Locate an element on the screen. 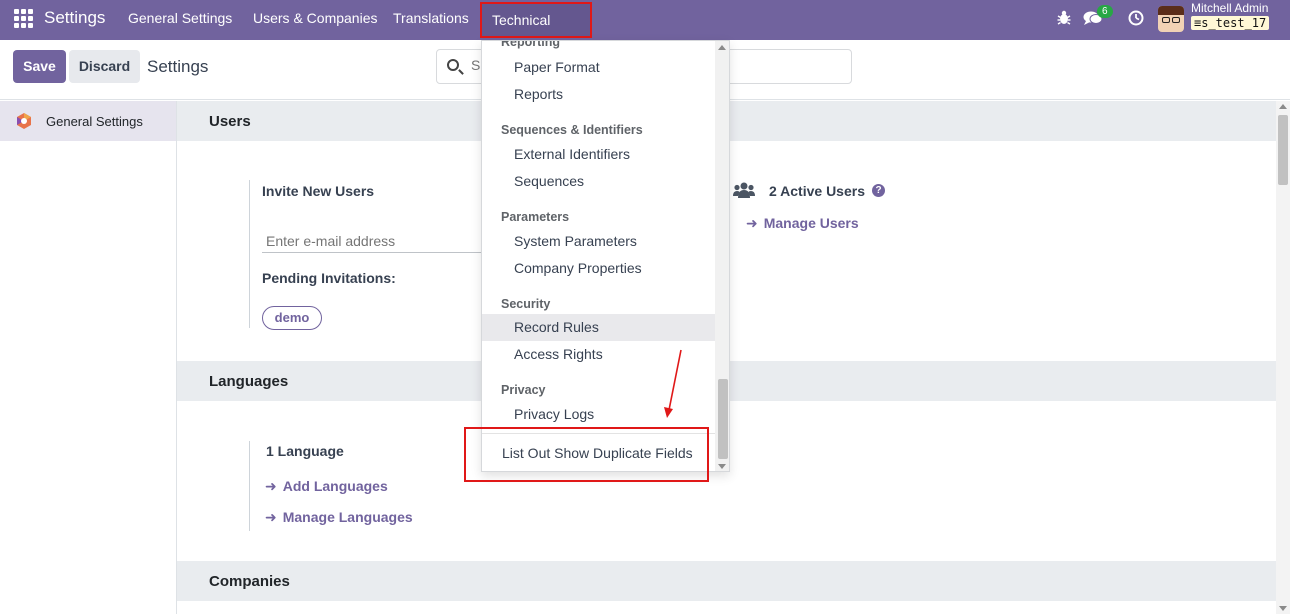 Image resolution: width=1290 pixels, height=614 pixels. settings-logo-icon is located at coordinates (24, 121).